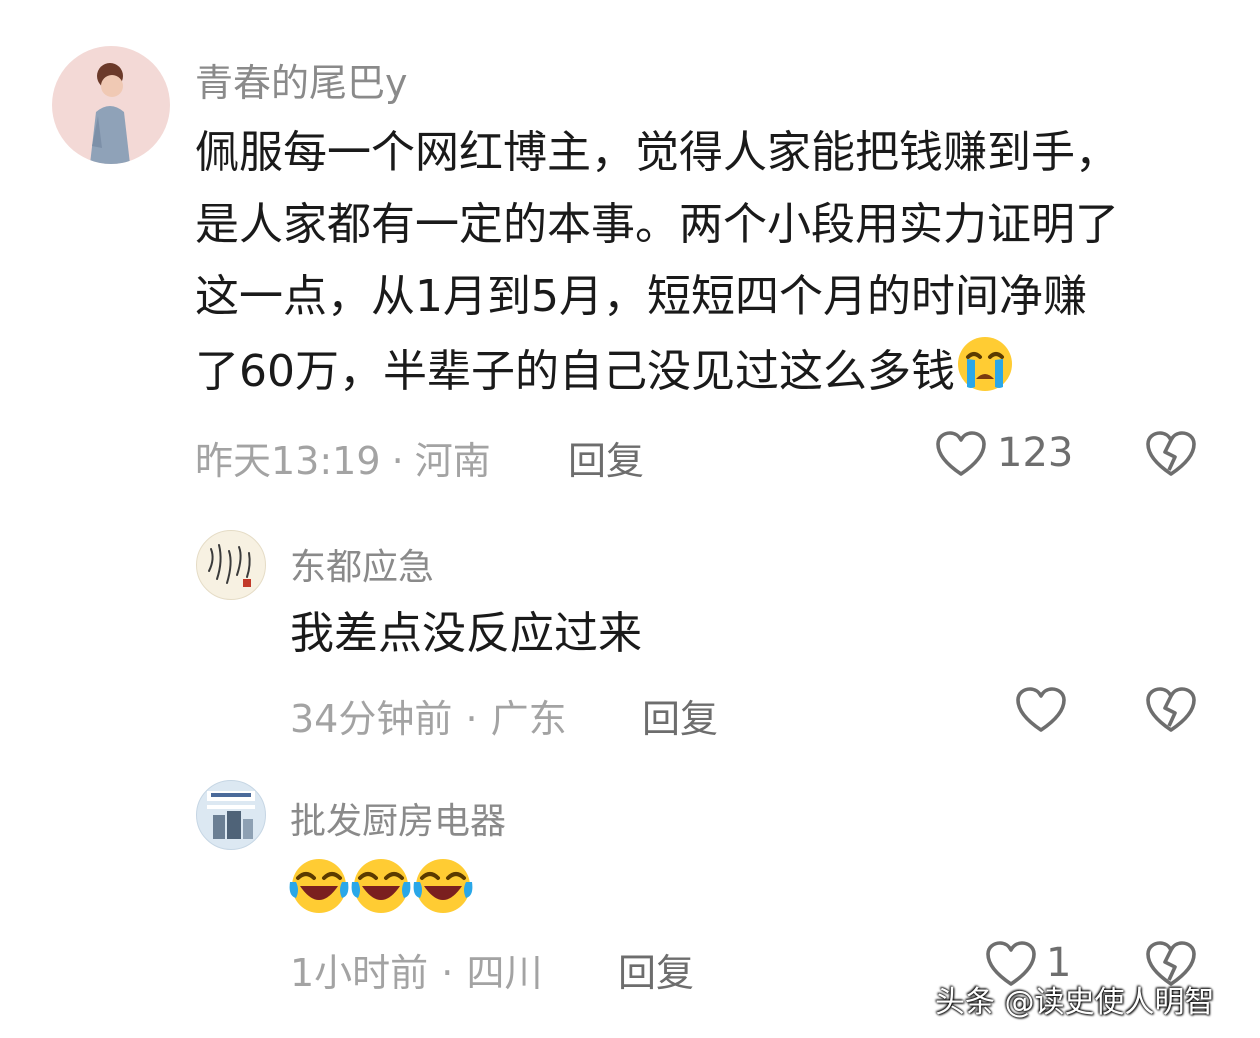 The height and width of the screenshot is (1038, 1260). What do you see at coordinates (657, 224) in the screenshot?
I see `comment-text-line: 是人家都有一定的本事。两个小段用实力证明了` at bounding box center [657, 224].